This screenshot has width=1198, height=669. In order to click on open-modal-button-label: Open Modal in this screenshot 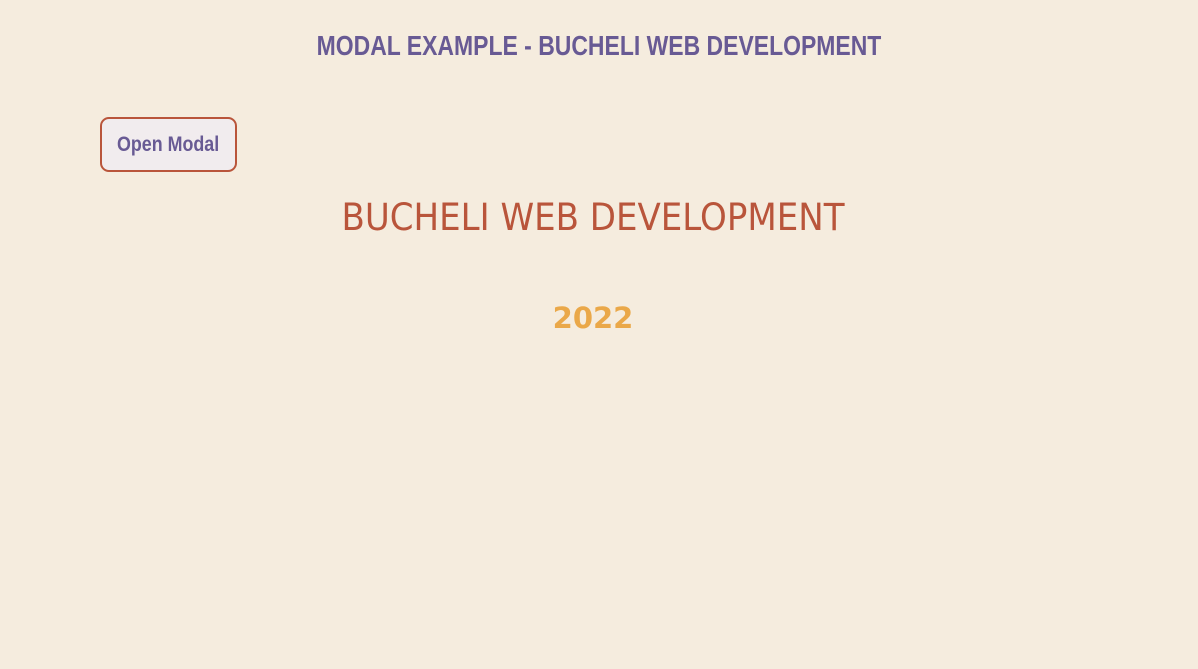, I will do `click(168, 144)`.